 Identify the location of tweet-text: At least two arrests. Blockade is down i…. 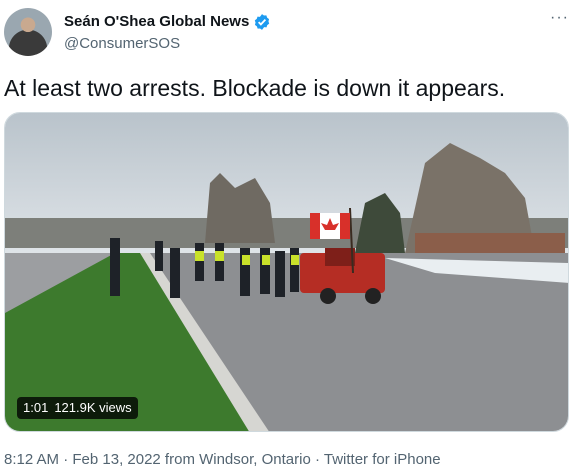
(255, 88).